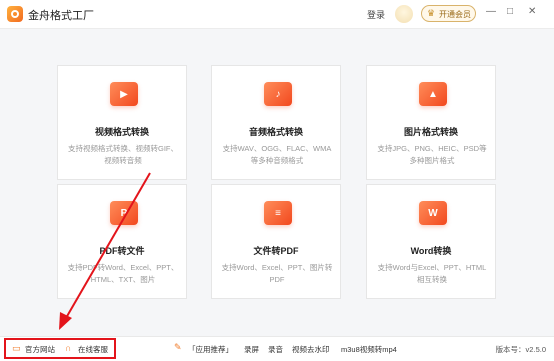 This screenshot has height=361, width=554. I want to click on video-icon: ▶, so click(124, 94).